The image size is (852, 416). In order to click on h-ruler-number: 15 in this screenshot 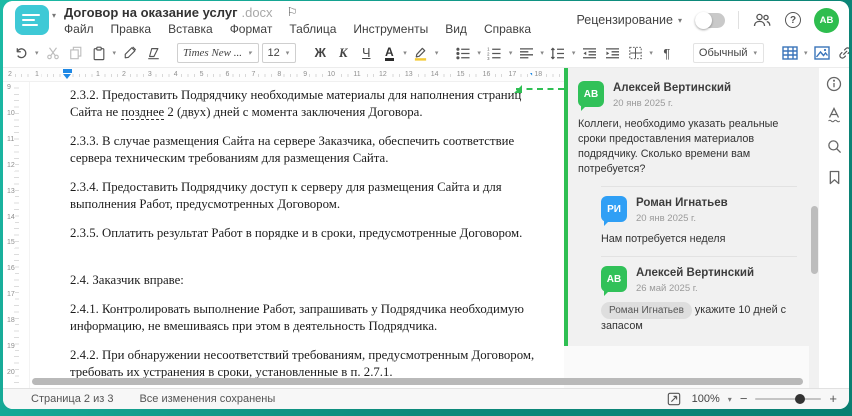, I will do `click(460, 74)`.